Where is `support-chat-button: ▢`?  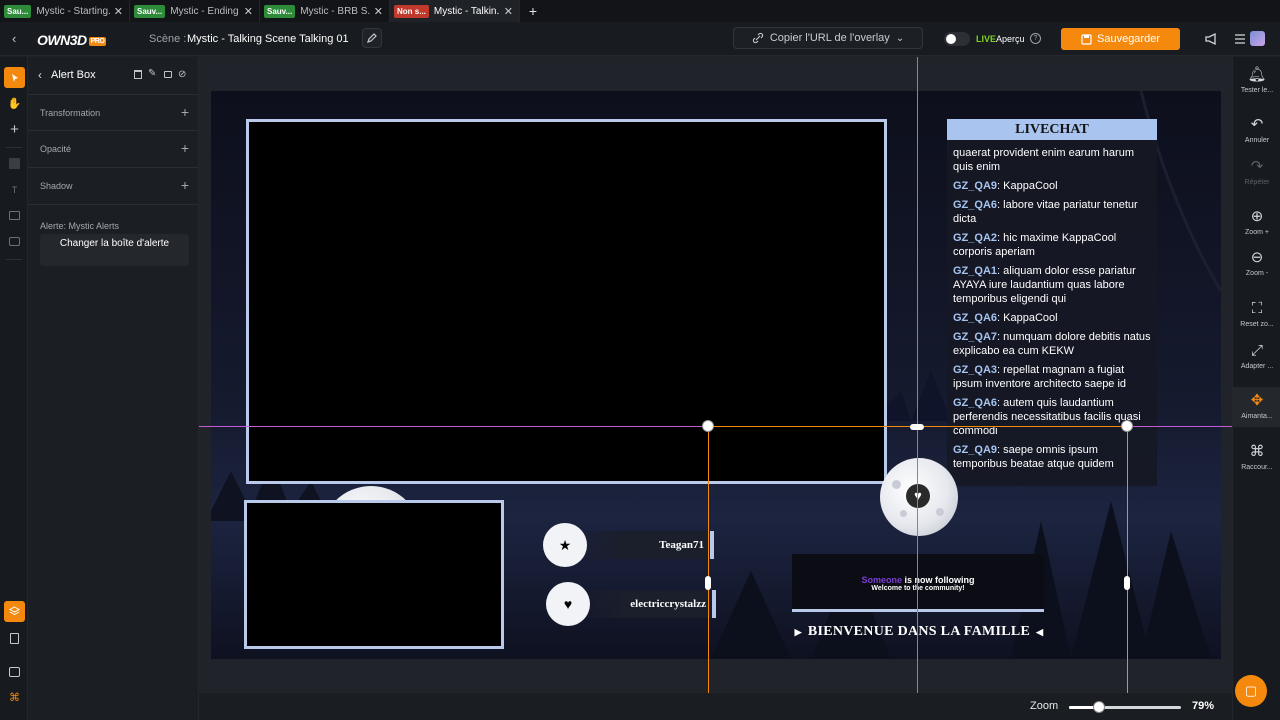
support-chat-button: ▢ is located at coordinates (1251, 691).